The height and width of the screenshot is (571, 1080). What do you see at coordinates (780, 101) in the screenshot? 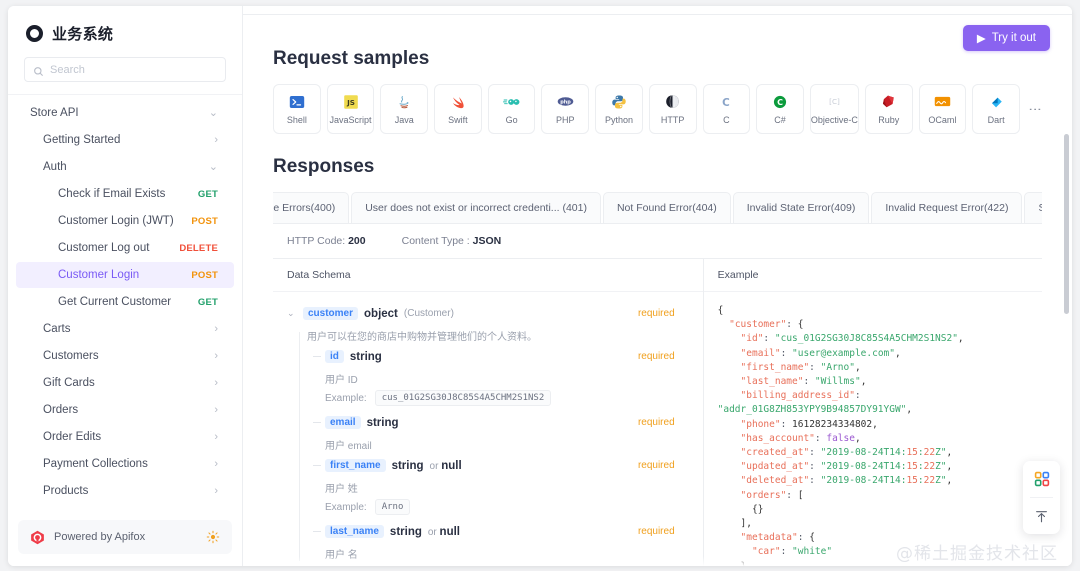
I see `csharp-icon: C` at bounding box center [780, 101].